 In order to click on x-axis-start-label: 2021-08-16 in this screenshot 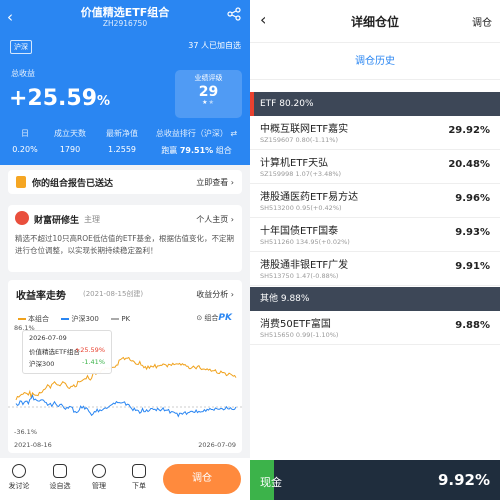, I will do `click(33, 445)`.